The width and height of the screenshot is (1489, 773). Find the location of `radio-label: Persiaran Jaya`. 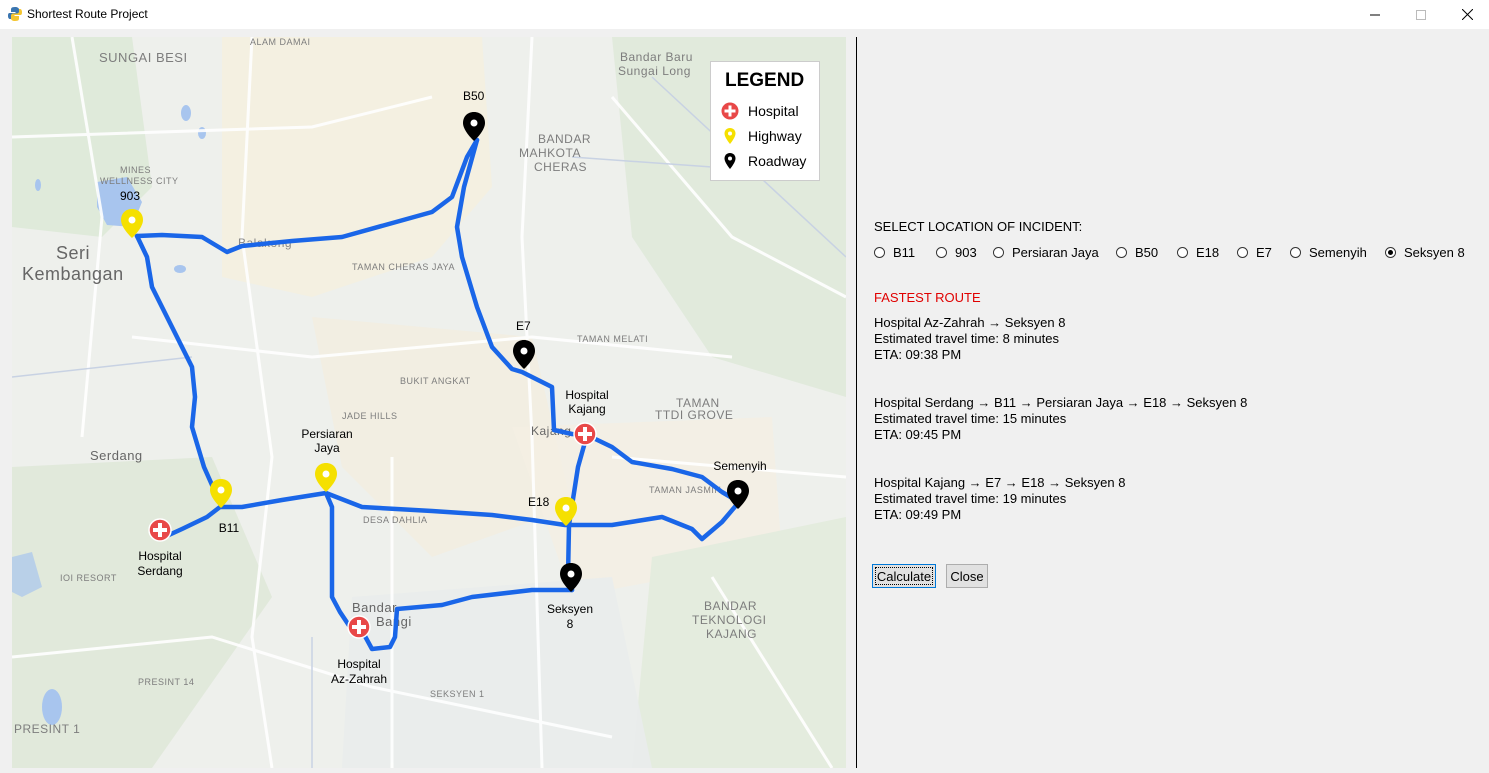

radio-label: Persiaran Jaya is located at coordinates (1055, 252).